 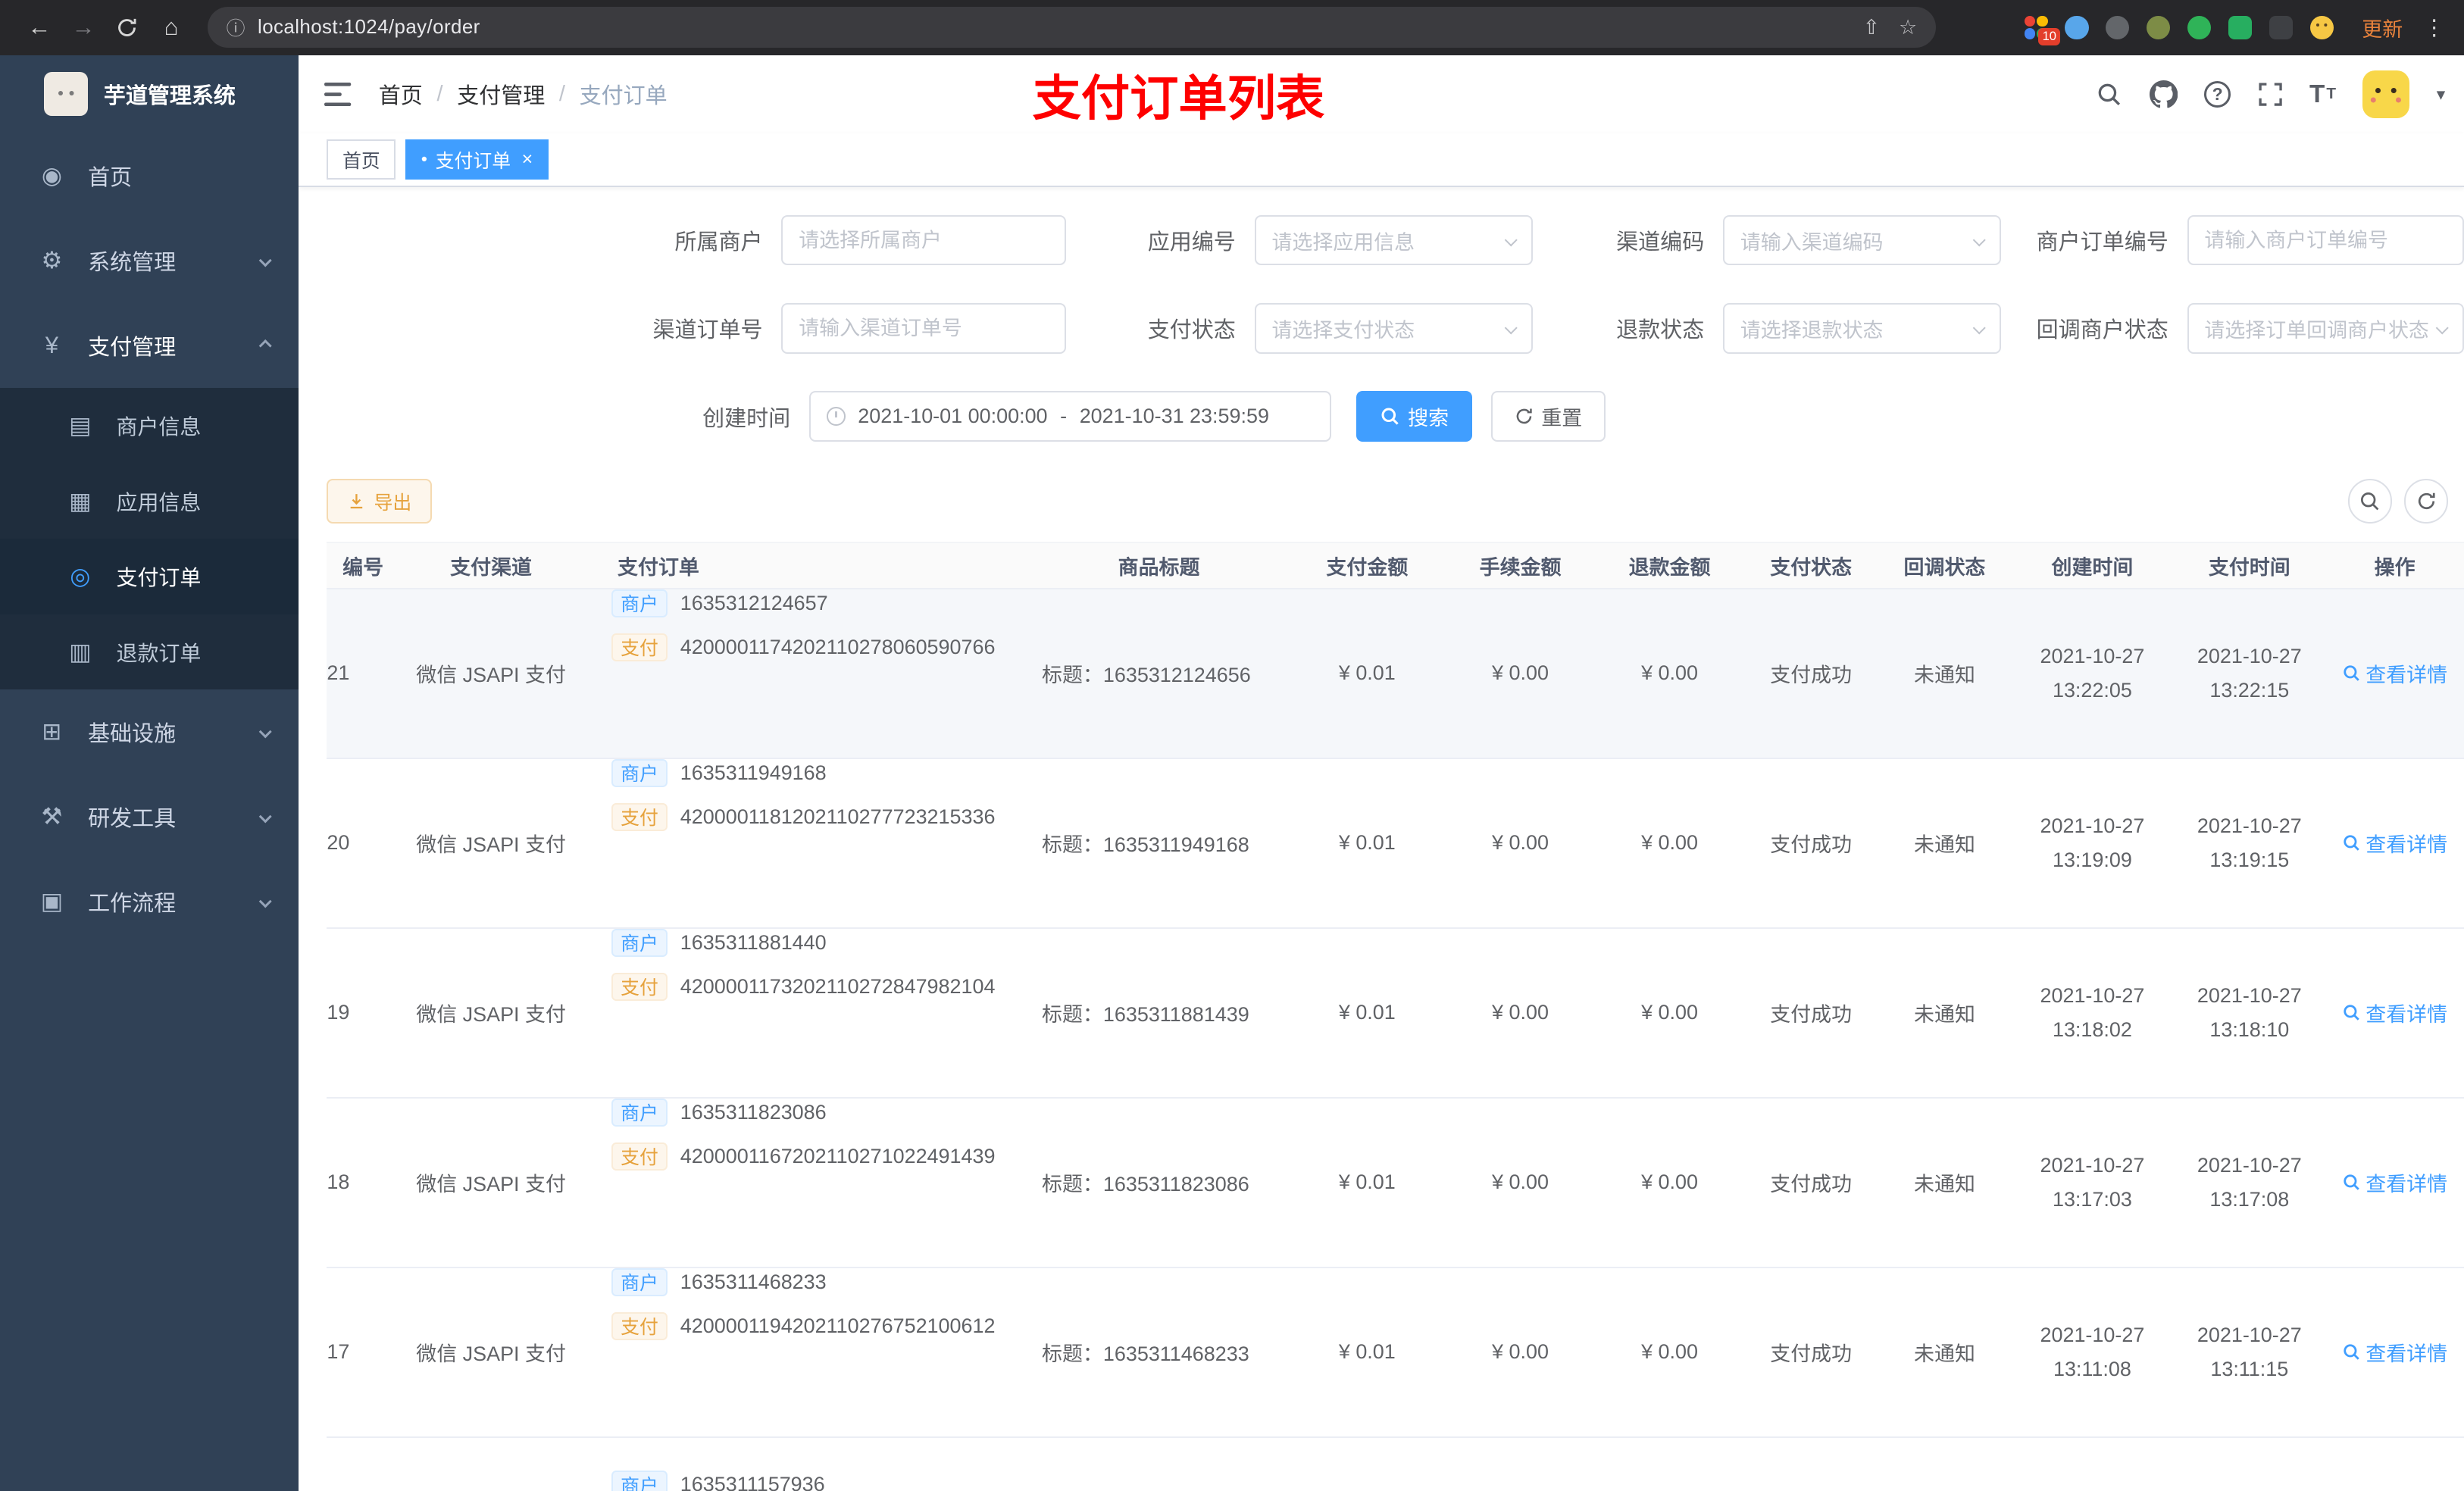 What do you see at coordinates (132, 734) in the screenshot?
I see `sidebar-item-label: 基础设施` at bounding box center [132, 734].